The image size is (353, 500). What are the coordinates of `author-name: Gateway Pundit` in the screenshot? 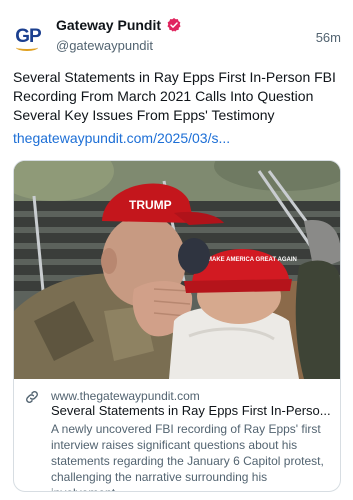 It's located at (108, 25).